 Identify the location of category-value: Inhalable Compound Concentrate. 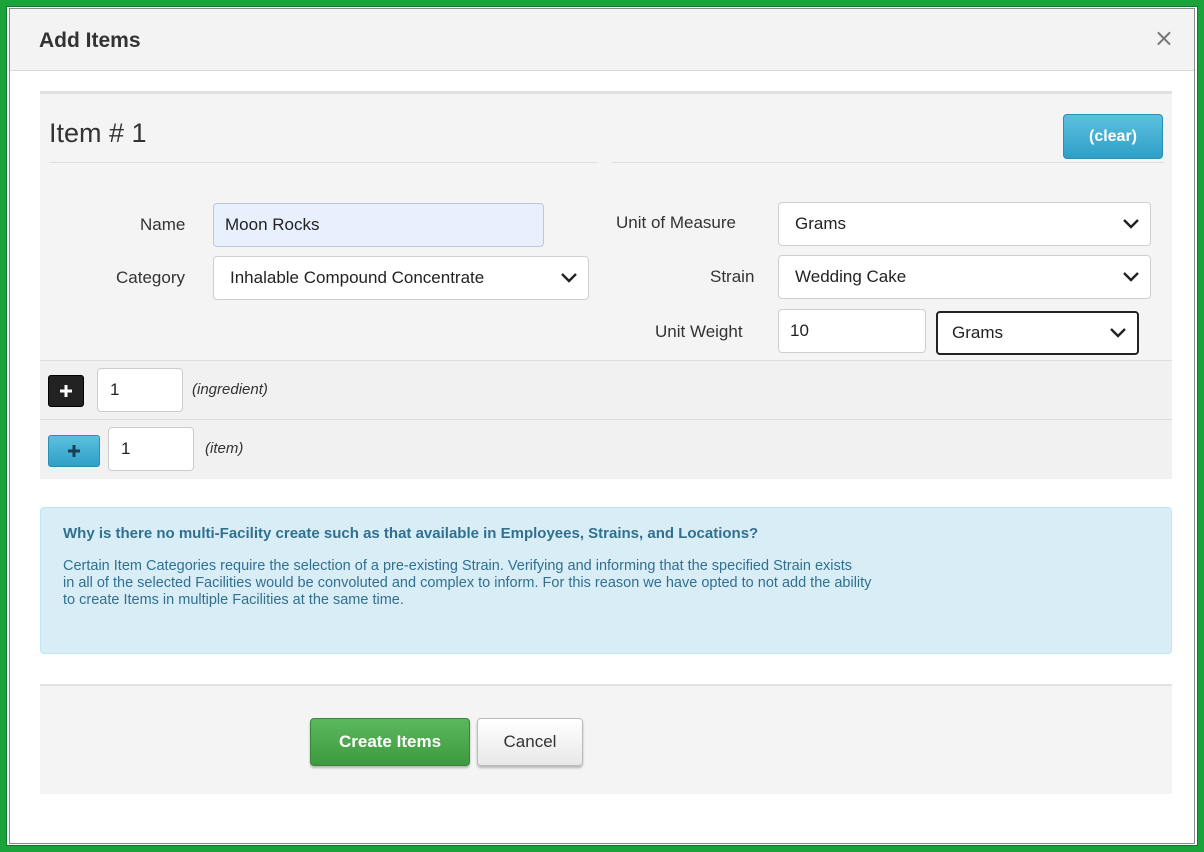
(357, 277).